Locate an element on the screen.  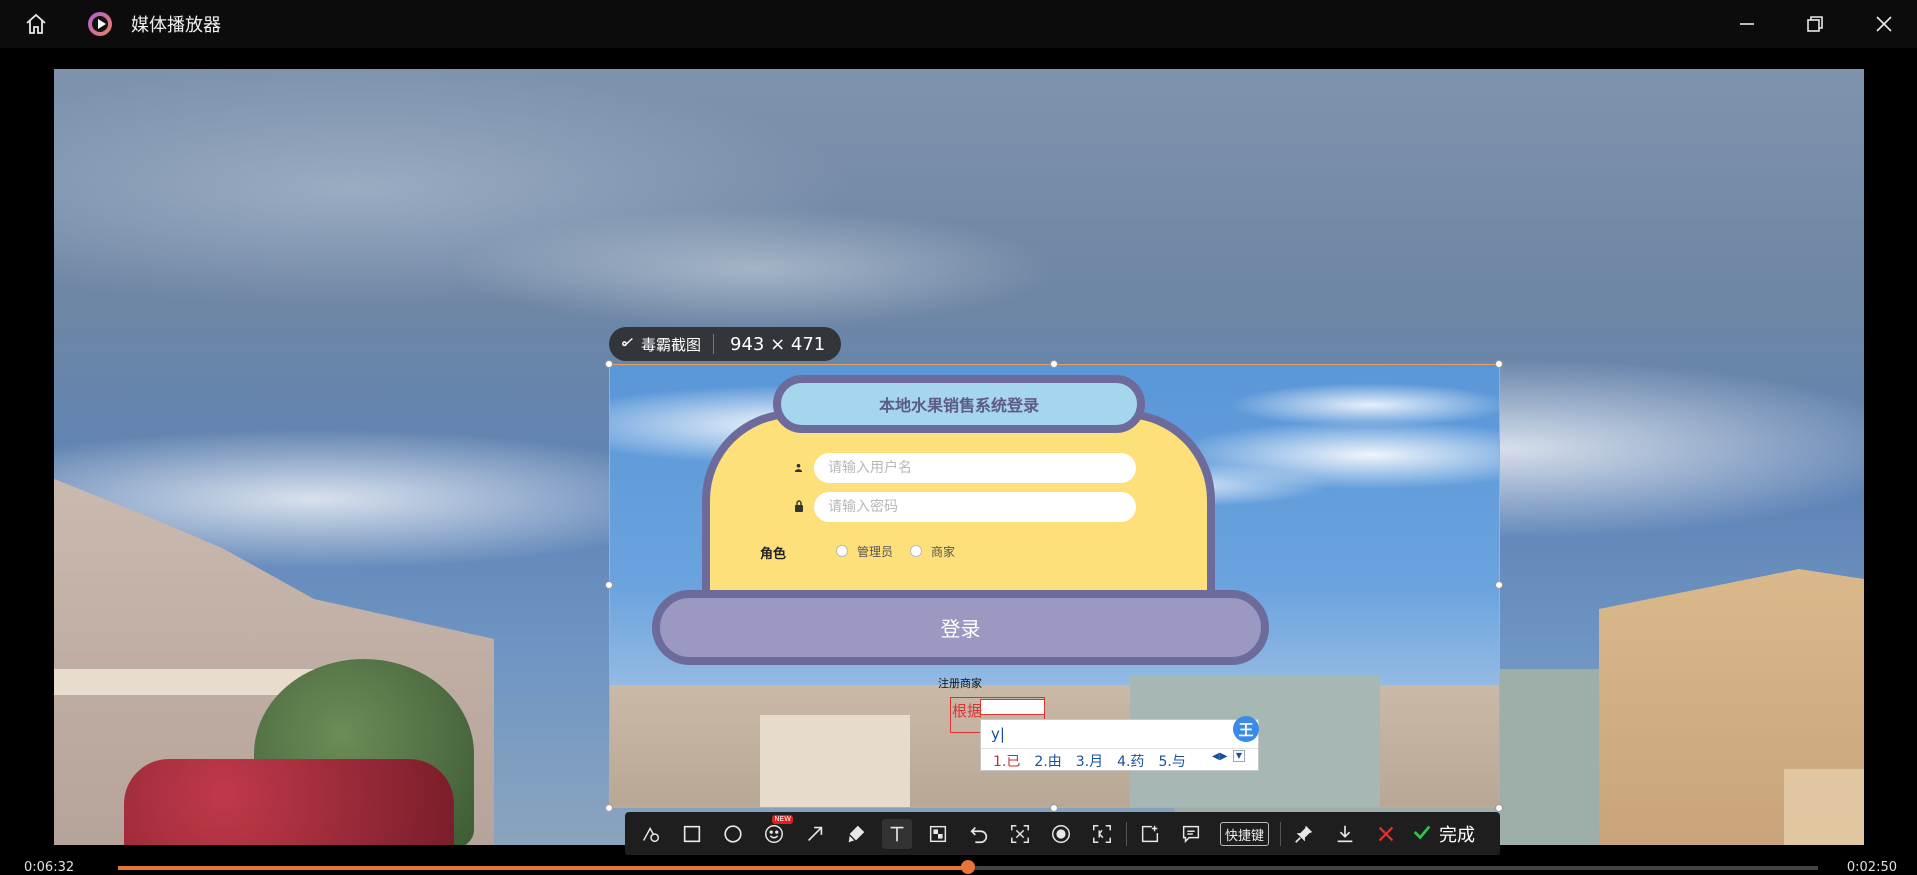
progress-fill is located at coordinates (543, 868).